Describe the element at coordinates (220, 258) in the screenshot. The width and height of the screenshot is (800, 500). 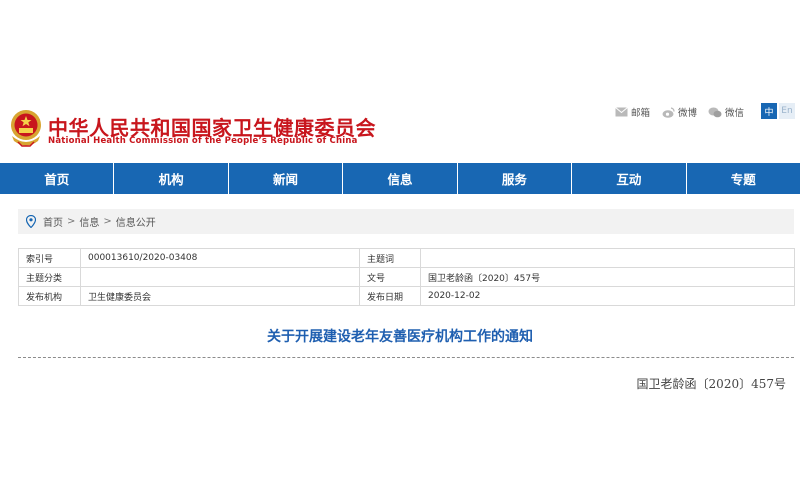
I see `index-number-value: 000013610/2020-03408` at that location.